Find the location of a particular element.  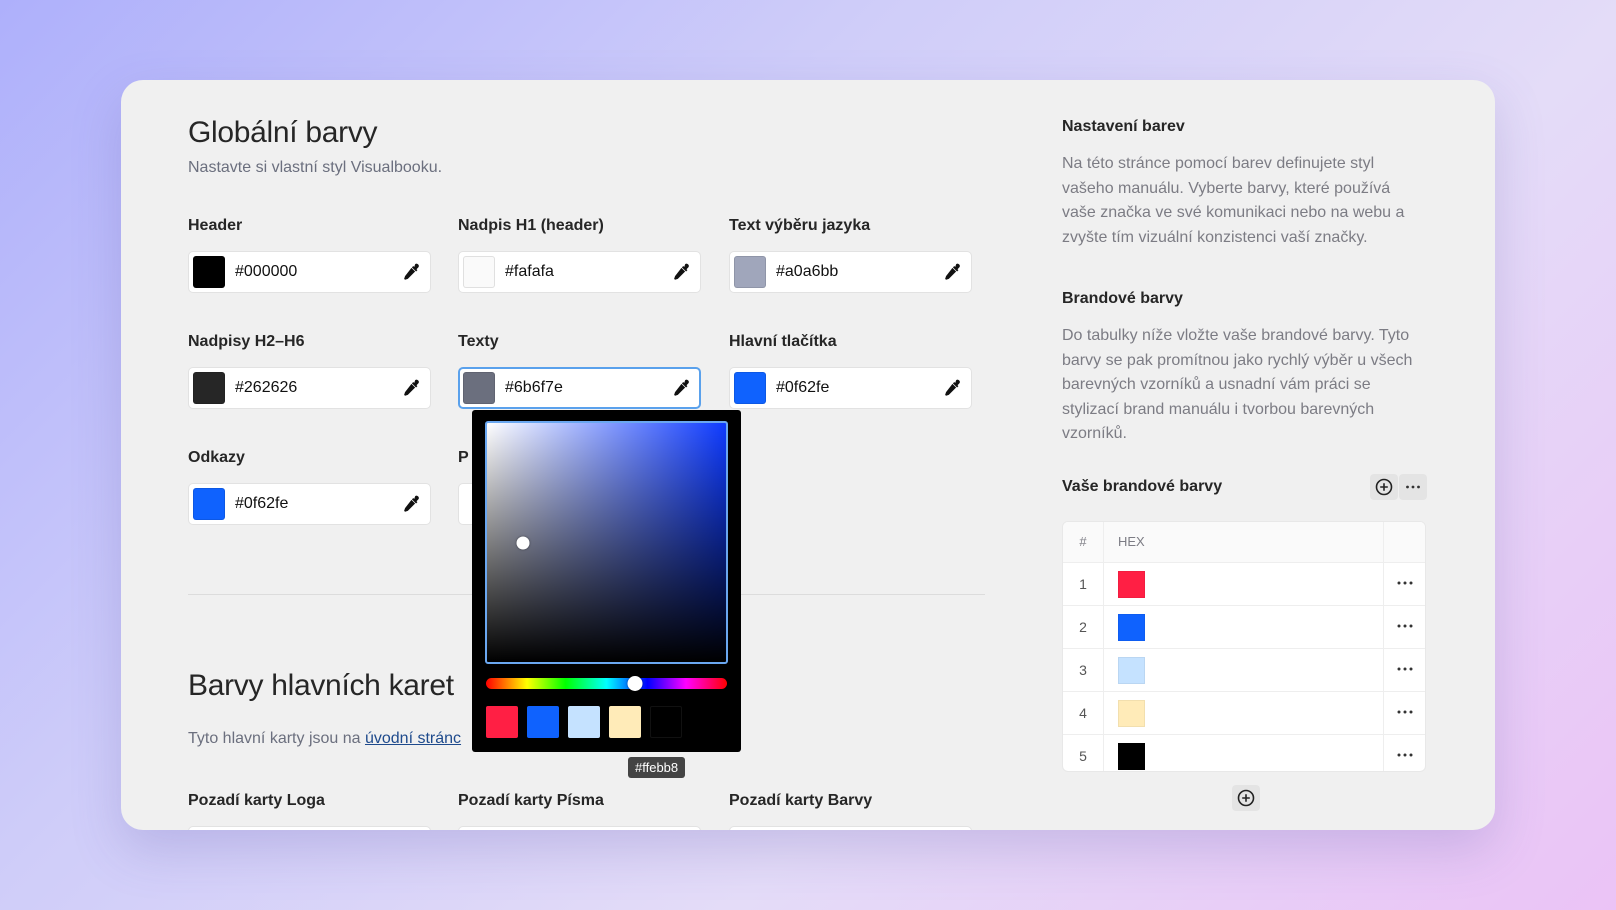

subtitle-text: Tyto hlavní karty jsou na is located at coordinates (276, 738).